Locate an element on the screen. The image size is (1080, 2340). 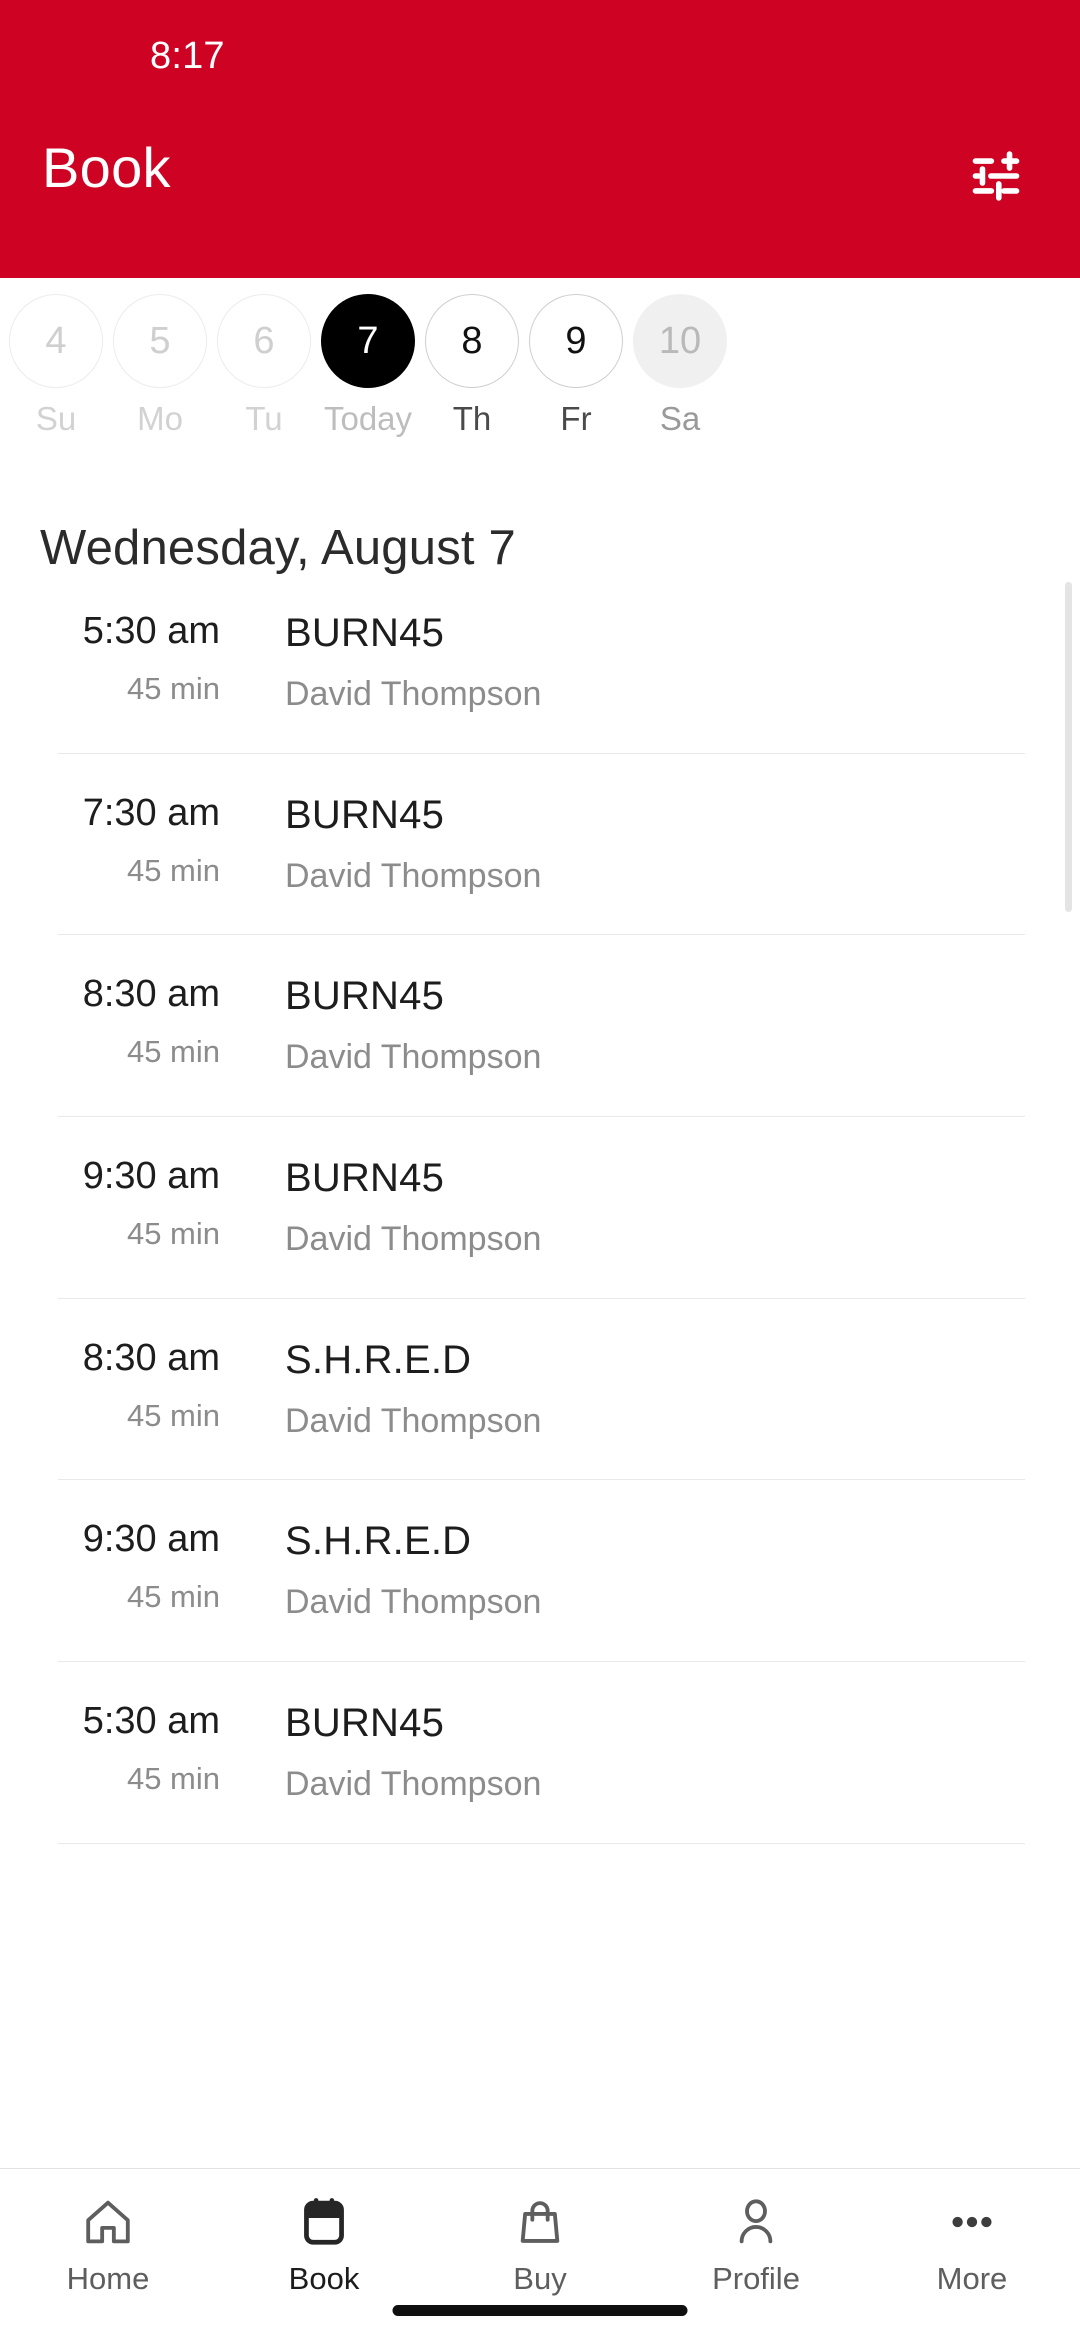
tab-label-profile: Profile is located at coordinates (756, 2278).